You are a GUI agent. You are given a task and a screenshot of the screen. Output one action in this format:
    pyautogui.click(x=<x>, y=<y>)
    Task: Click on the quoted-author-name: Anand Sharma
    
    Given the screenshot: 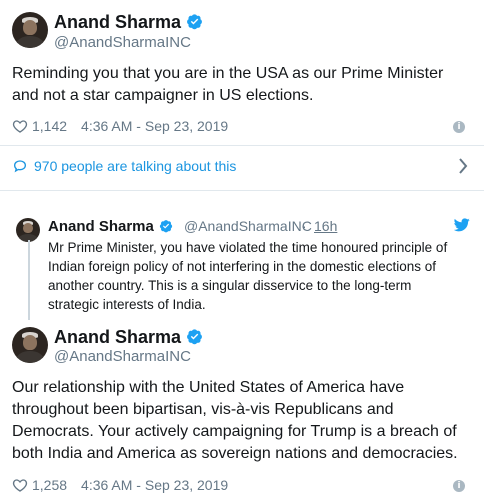 What is the action you would take?
    pyautogui.click(x=110, y=226)
    